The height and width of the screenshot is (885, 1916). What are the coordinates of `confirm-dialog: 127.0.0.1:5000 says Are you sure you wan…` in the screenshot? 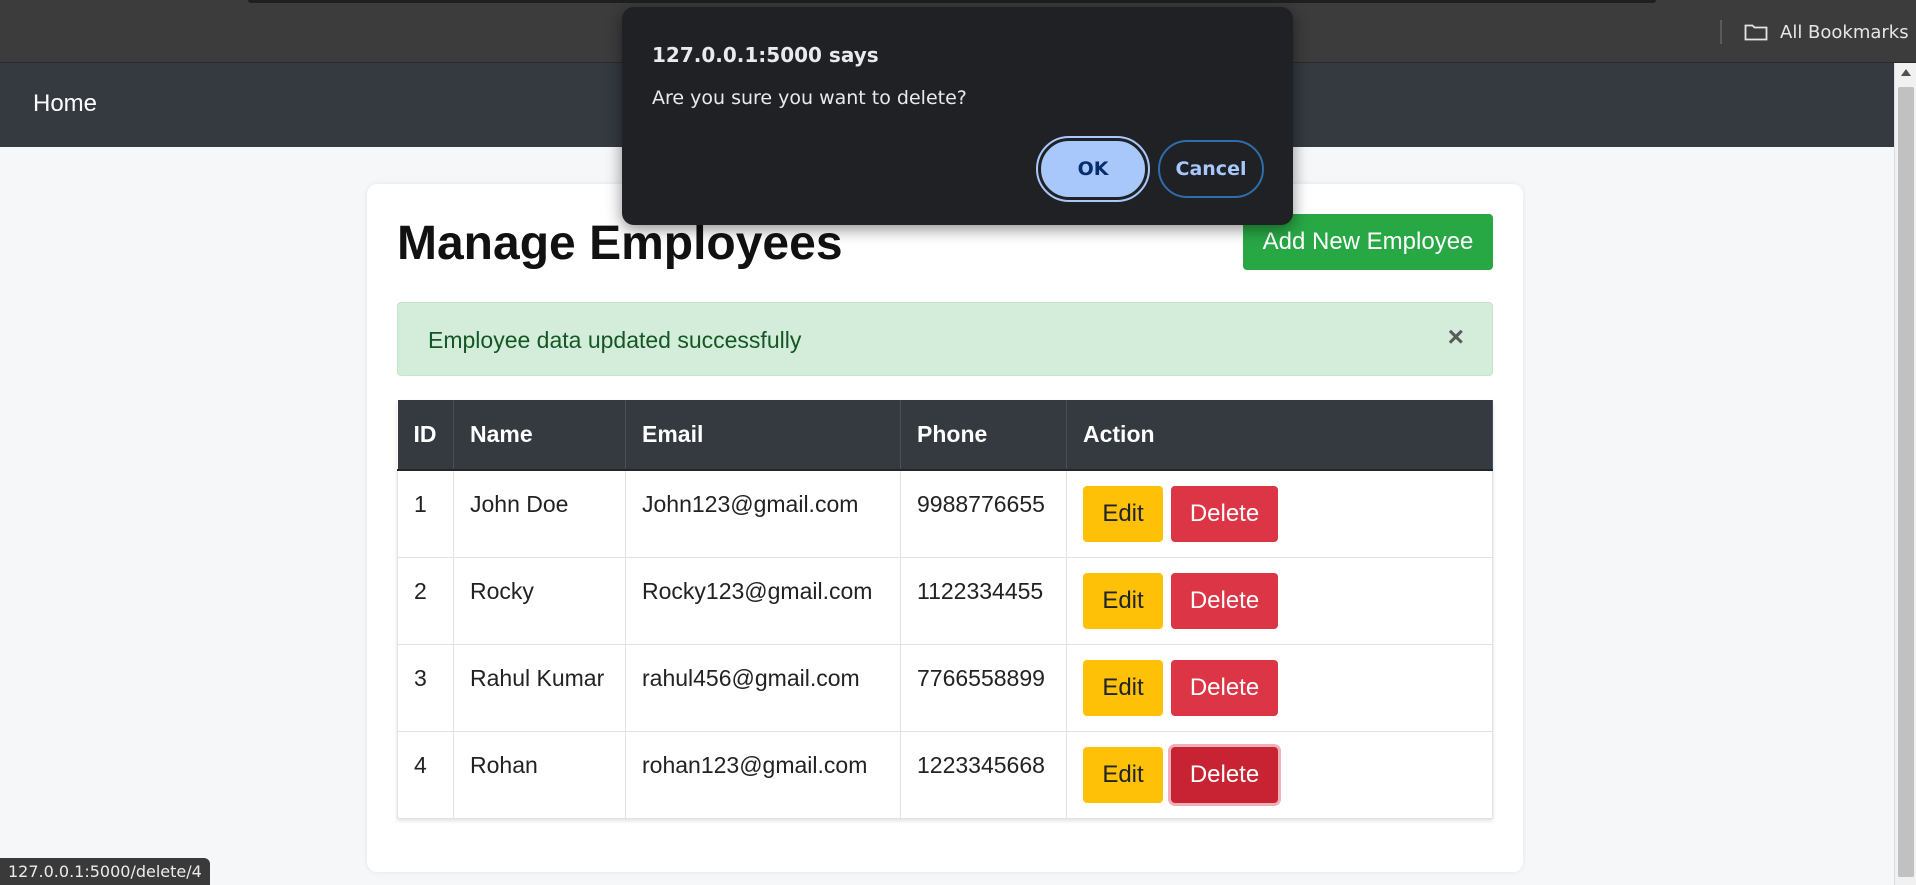 It's located at (957, 116).